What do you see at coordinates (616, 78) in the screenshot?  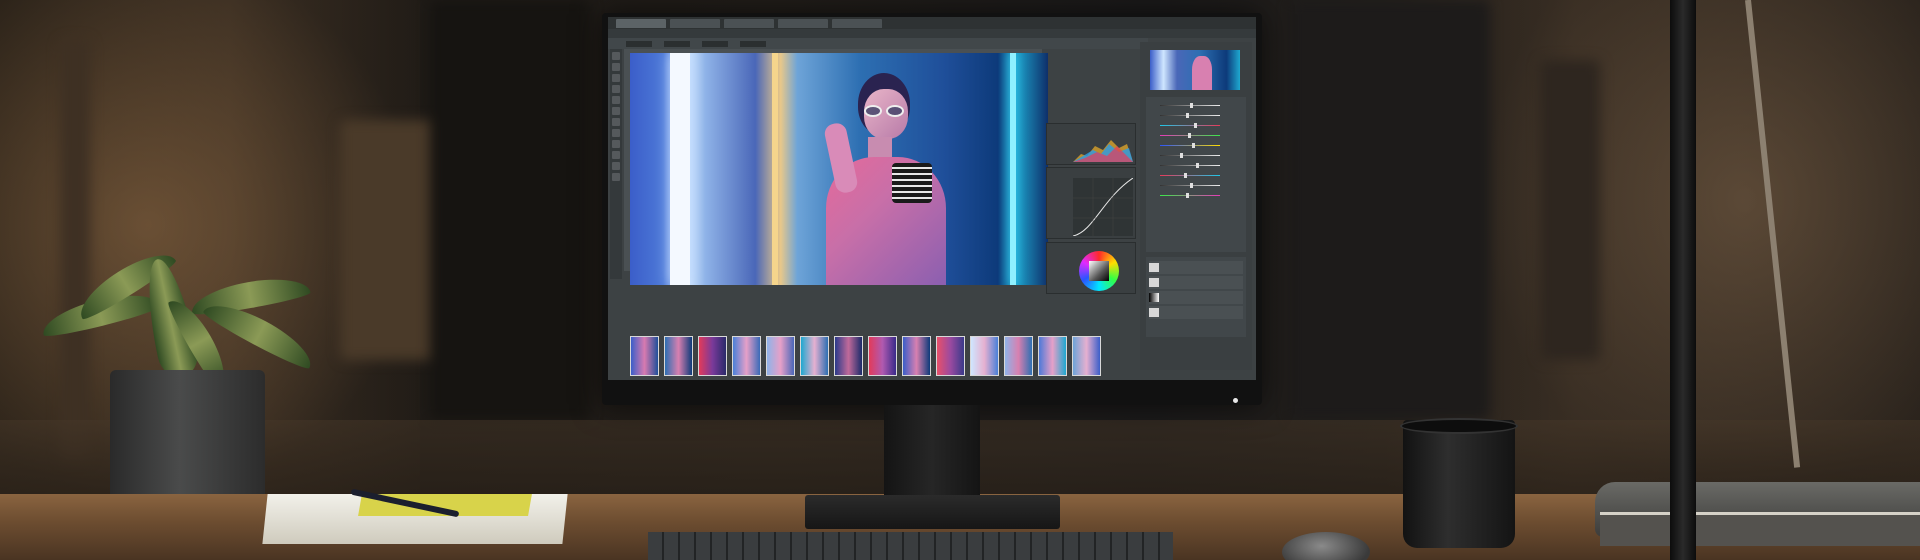 I see `lasso-tool-icon` at bounding box center [616, 78].